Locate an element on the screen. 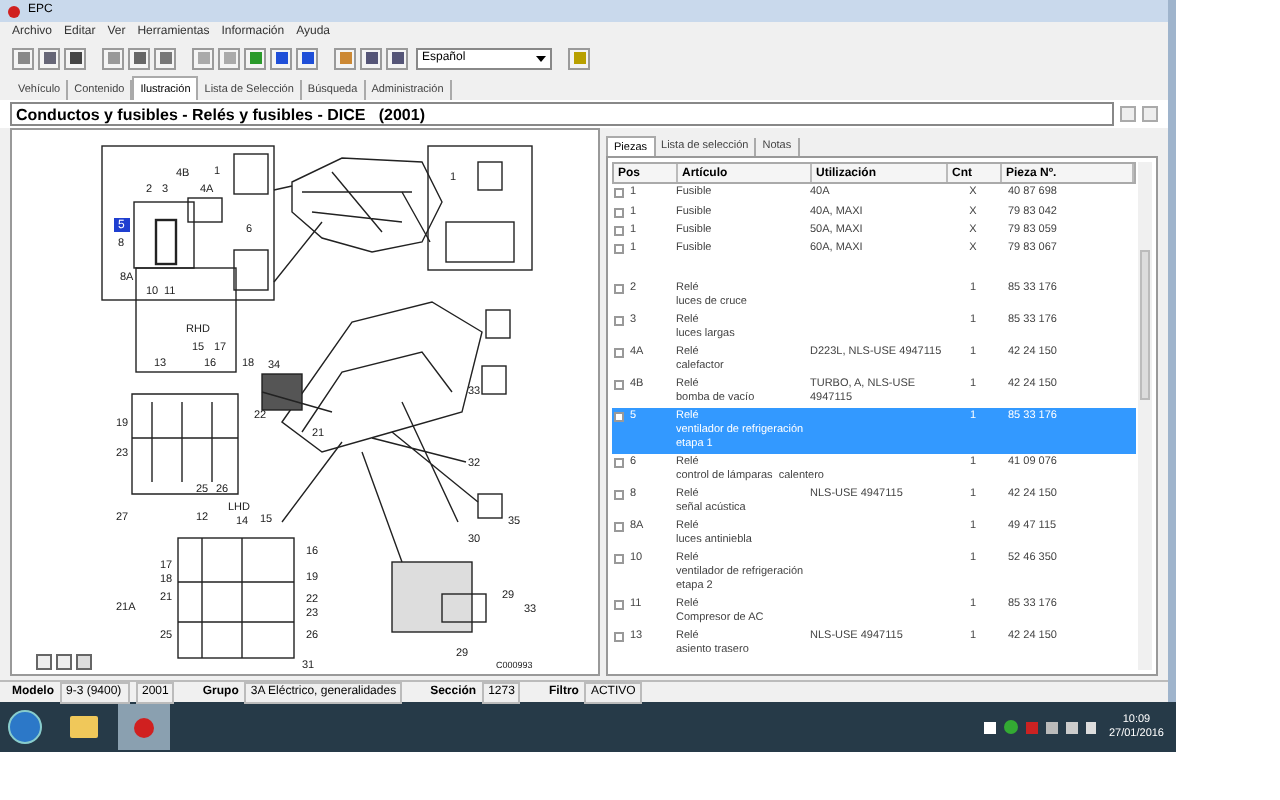  taskbar-app is located at coordinates (144, 727).